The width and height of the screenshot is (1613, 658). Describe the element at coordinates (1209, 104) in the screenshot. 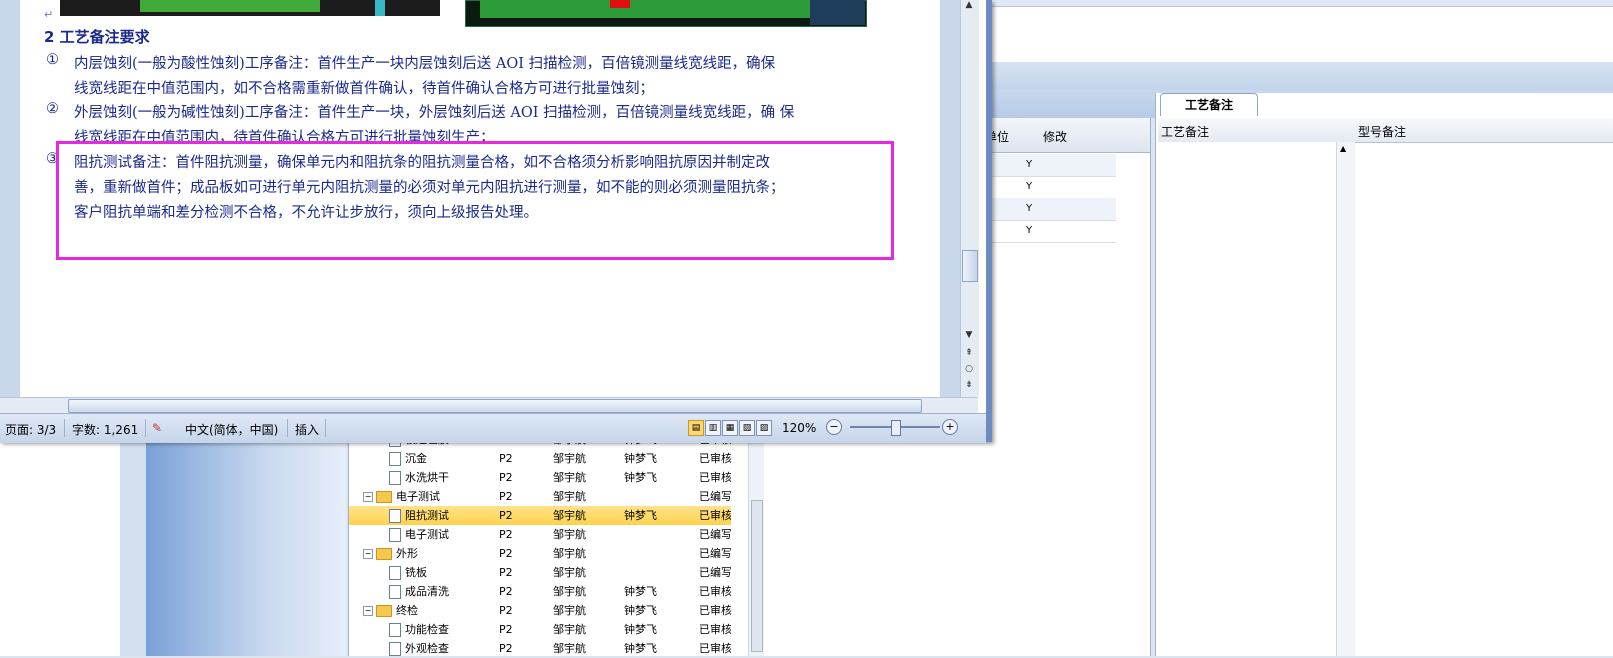

I see `tab-process-notes: 工艺备注` at that location.